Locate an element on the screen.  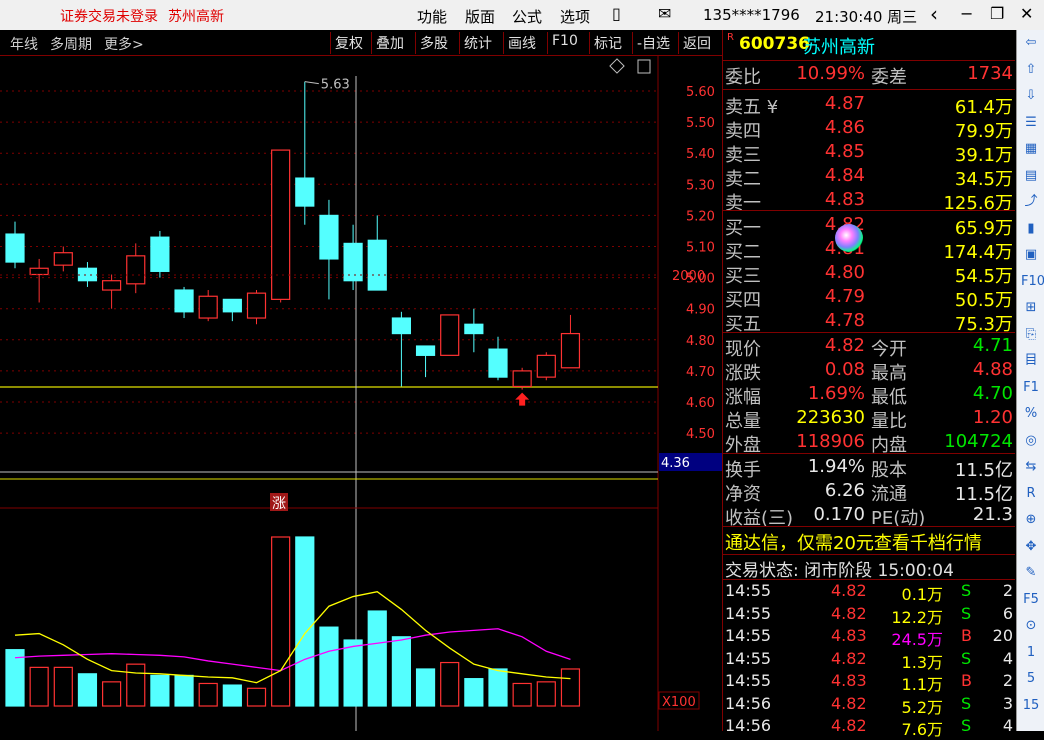
btn-overlay: 叠加 is located at coordinates (389, 43).